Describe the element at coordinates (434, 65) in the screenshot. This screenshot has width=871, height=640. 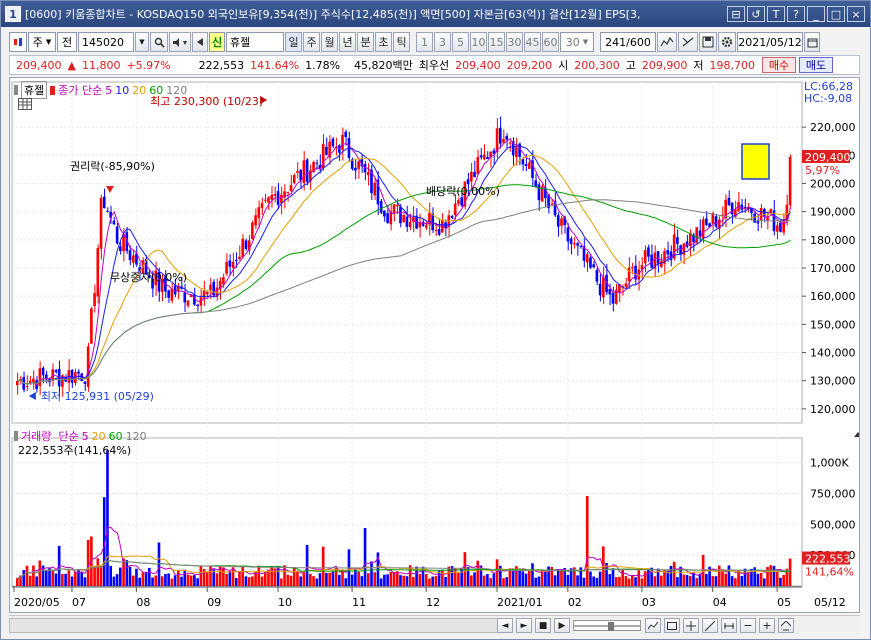
I see `preferred-label: 최우선` at that location.